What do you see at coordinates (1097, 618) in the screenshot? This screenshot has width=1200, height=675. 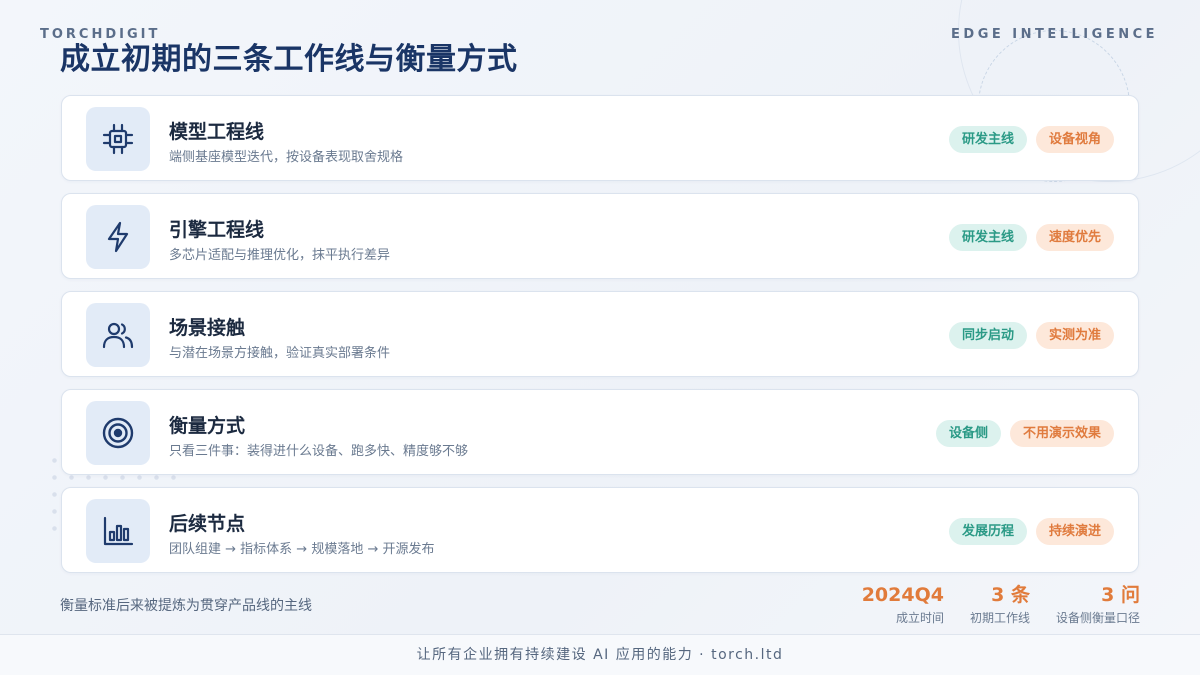 I see `stat-label: 设备侧衡量口径` at bounding box center [1097, 618].